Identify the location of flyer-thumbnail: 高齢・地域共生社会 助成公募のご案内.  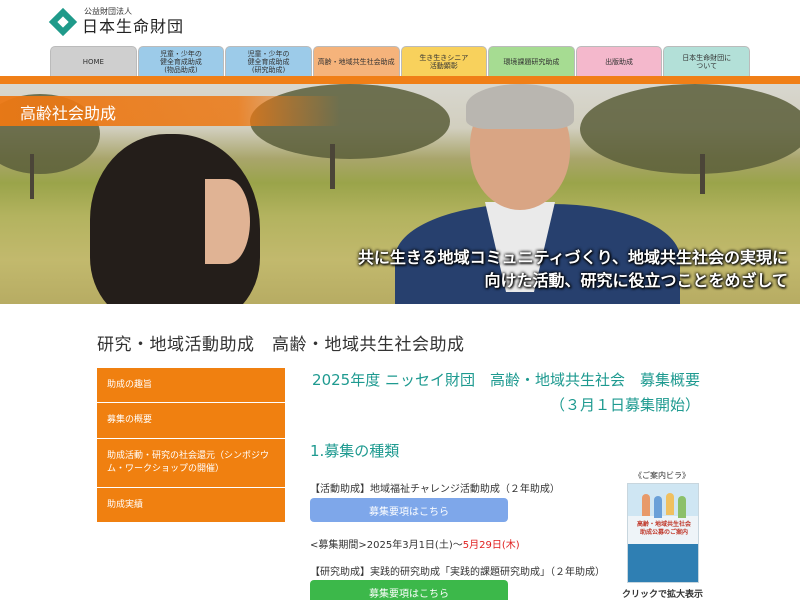
(663, 533).